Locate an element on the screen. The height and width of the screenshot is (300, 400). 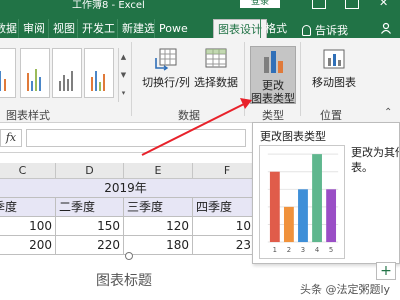
tooltip-title: 更改图表类型 is located at coordinates (293, 136).